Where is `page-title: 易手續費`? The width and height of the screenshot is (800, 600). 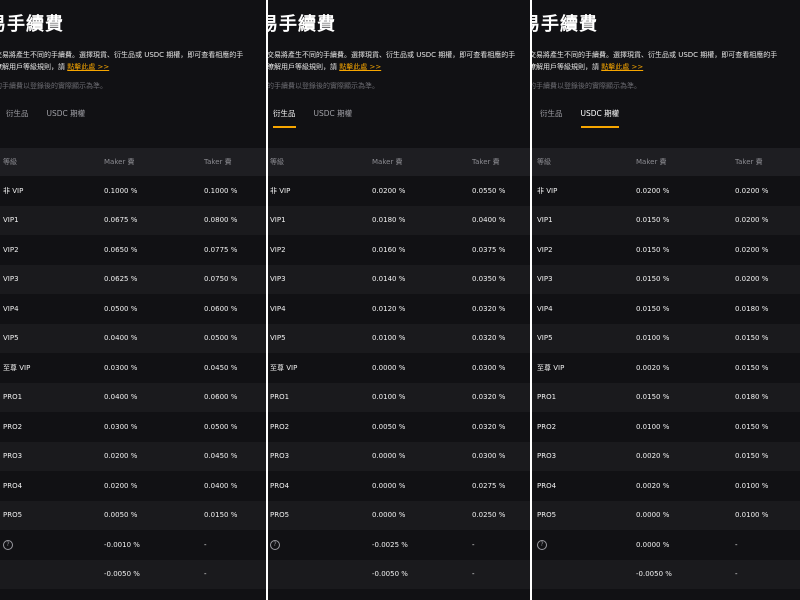 page-title: 易手續費 is located at coordinates (302, 24).